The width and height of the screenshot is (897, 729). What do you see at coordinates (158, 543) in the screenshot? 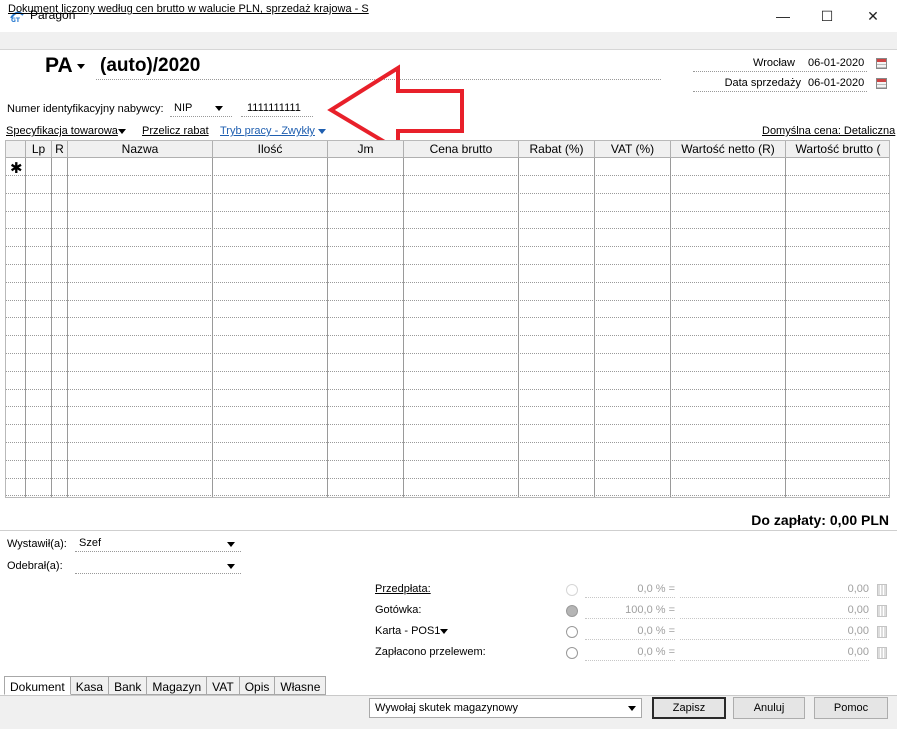
I see `issued-by-select: Szef` at bounding box center [158, 543].